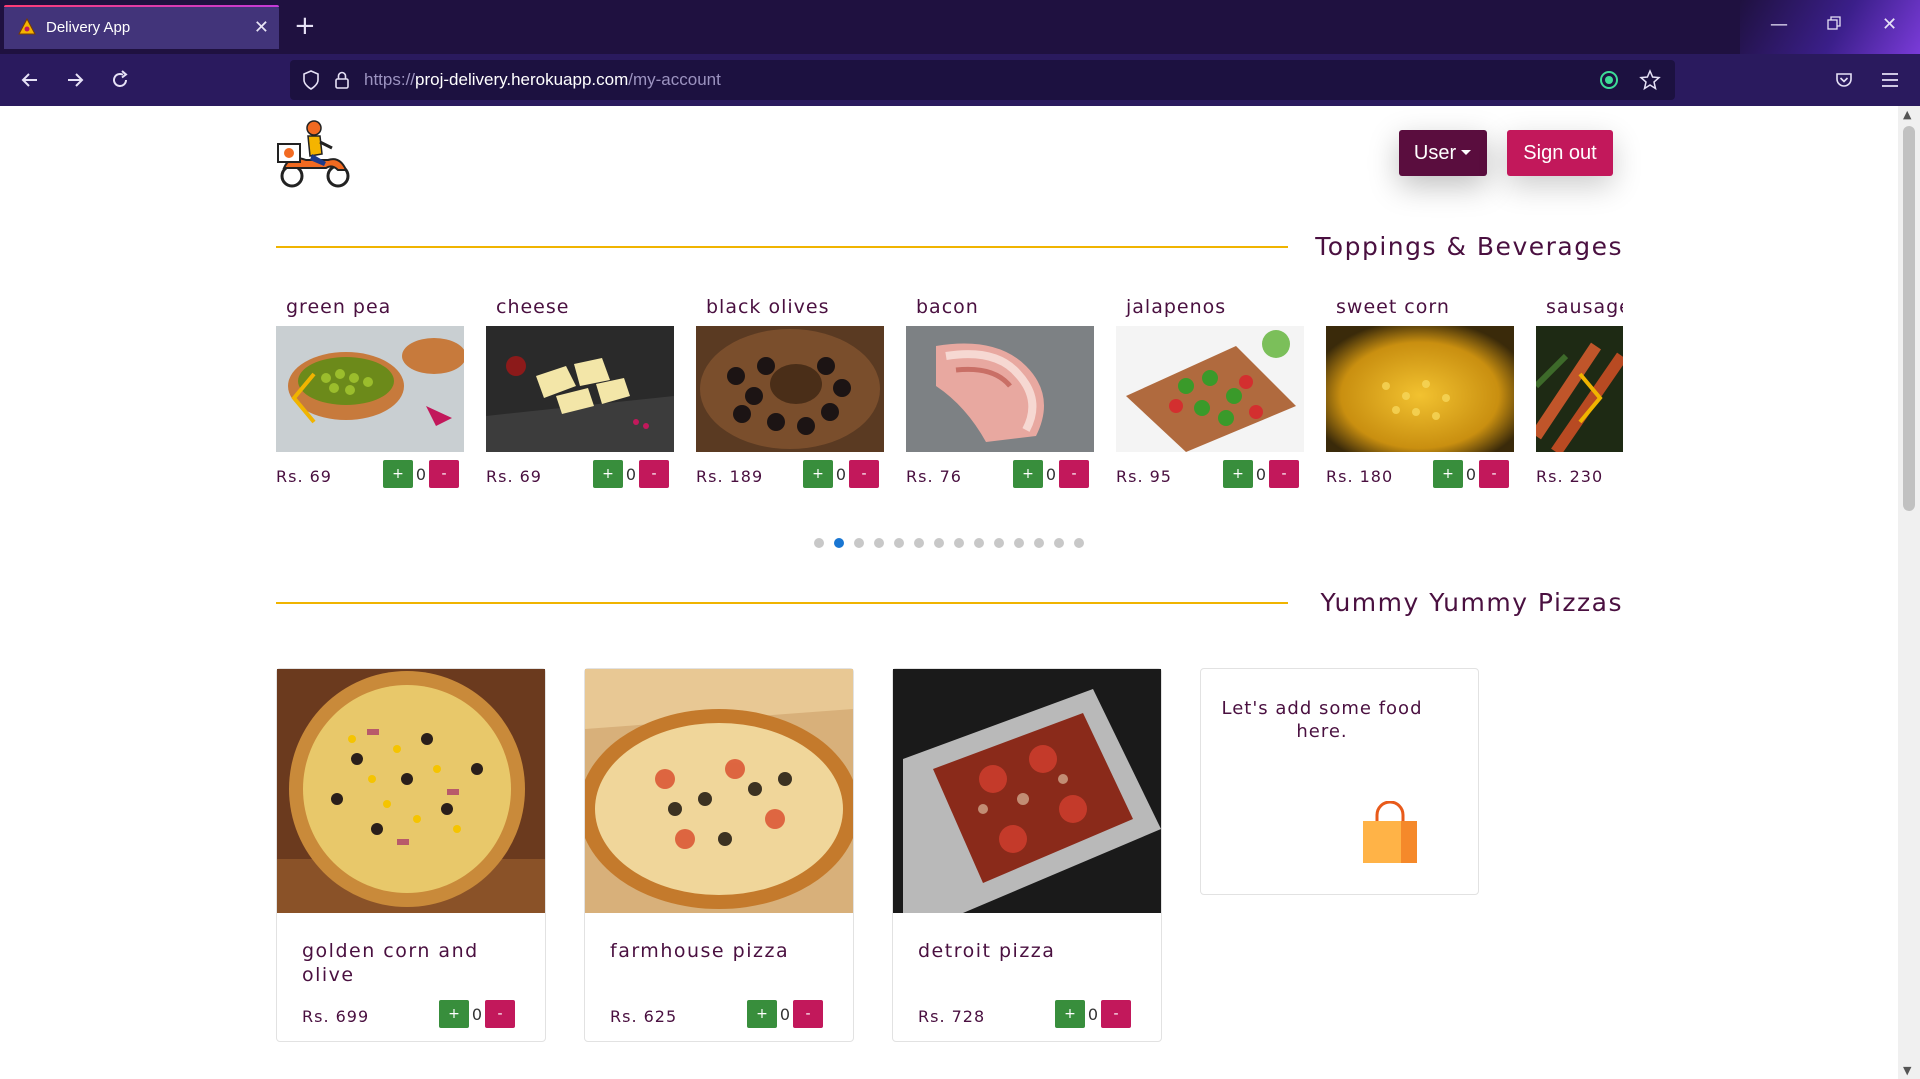 This screenshot has height=1079, width=1920. I want to click on user-button-label: User, so click(1435, 152).